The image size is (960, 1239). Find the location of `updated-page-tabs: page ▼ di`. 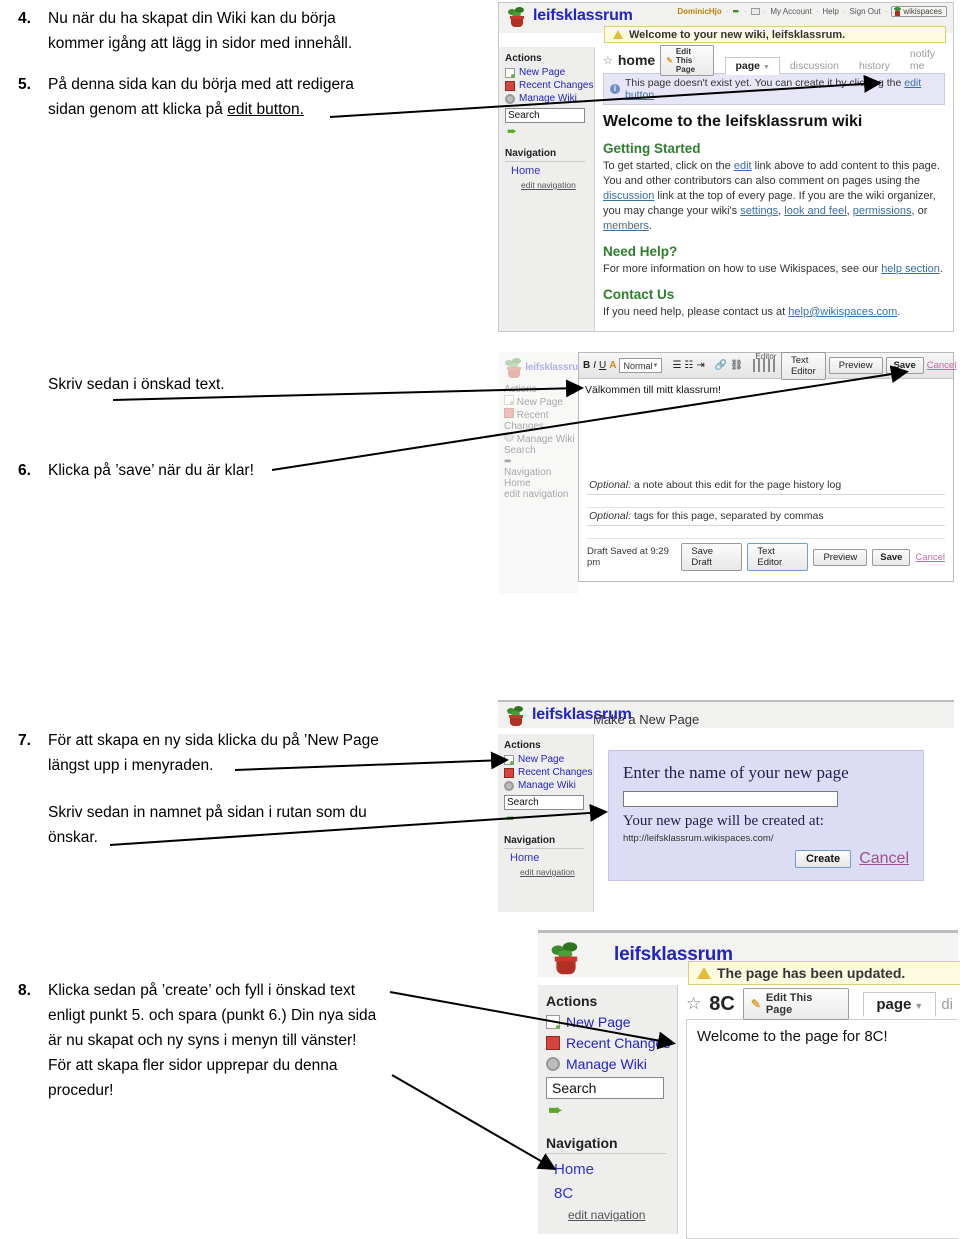

updated-page-tabs: page ▼ di is located at coordinates (910, 1004).